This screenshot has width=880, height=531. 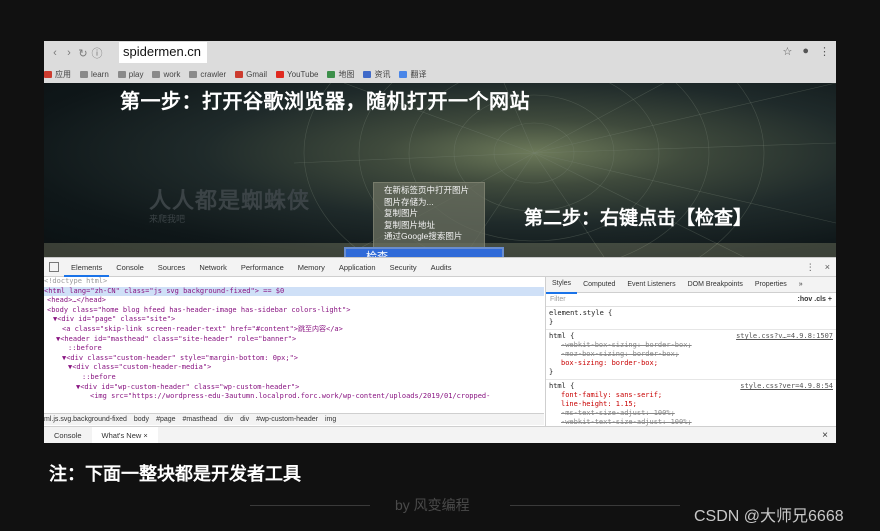 I want to click on dom-line: ▼<div class="custom-header-media">, so click(x=294, y=368).